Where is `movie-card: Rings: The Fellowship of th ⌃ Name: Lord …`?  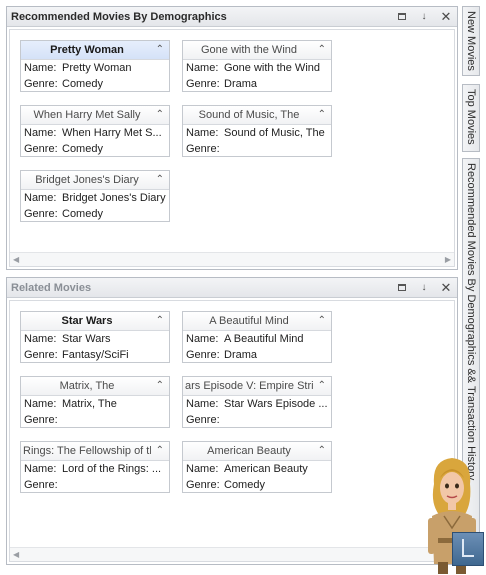
movie-card: Rings: The Fellowship of th ⌃ Name: Lord … is located at coordinates (95, 467).